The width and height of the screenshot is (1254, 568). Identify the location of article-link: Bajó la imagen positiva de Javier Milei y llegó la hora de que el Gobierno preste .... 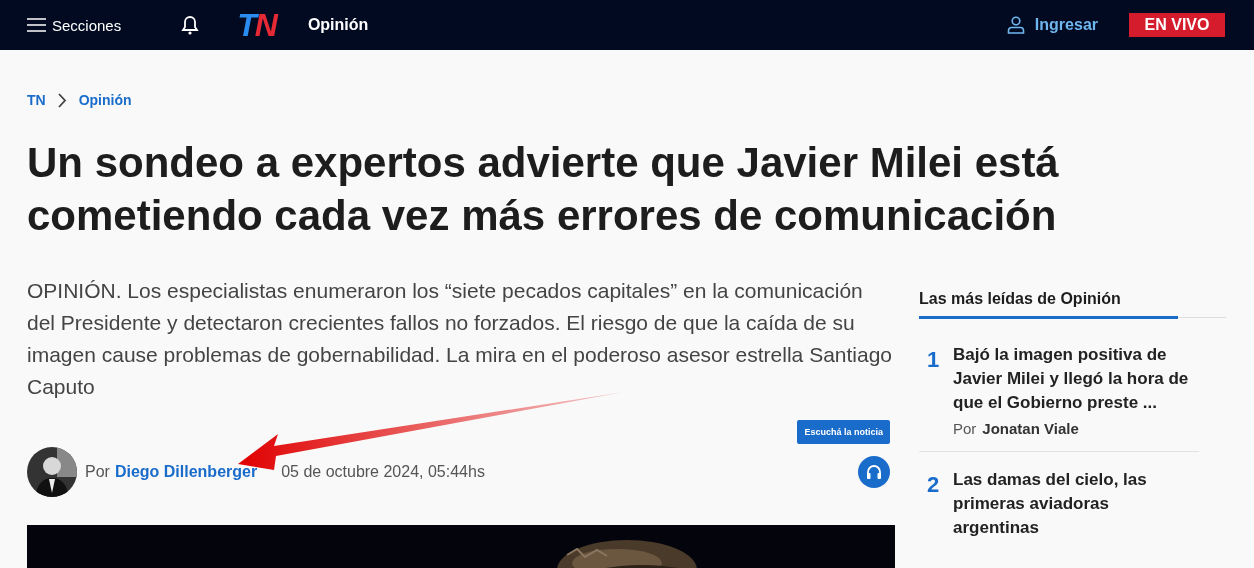
(1071, 379).